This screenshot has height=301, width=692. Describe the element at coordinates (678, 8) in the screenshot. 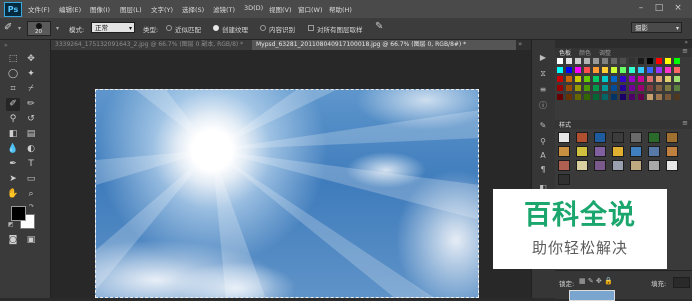

I see `close-button: ×` at that location.